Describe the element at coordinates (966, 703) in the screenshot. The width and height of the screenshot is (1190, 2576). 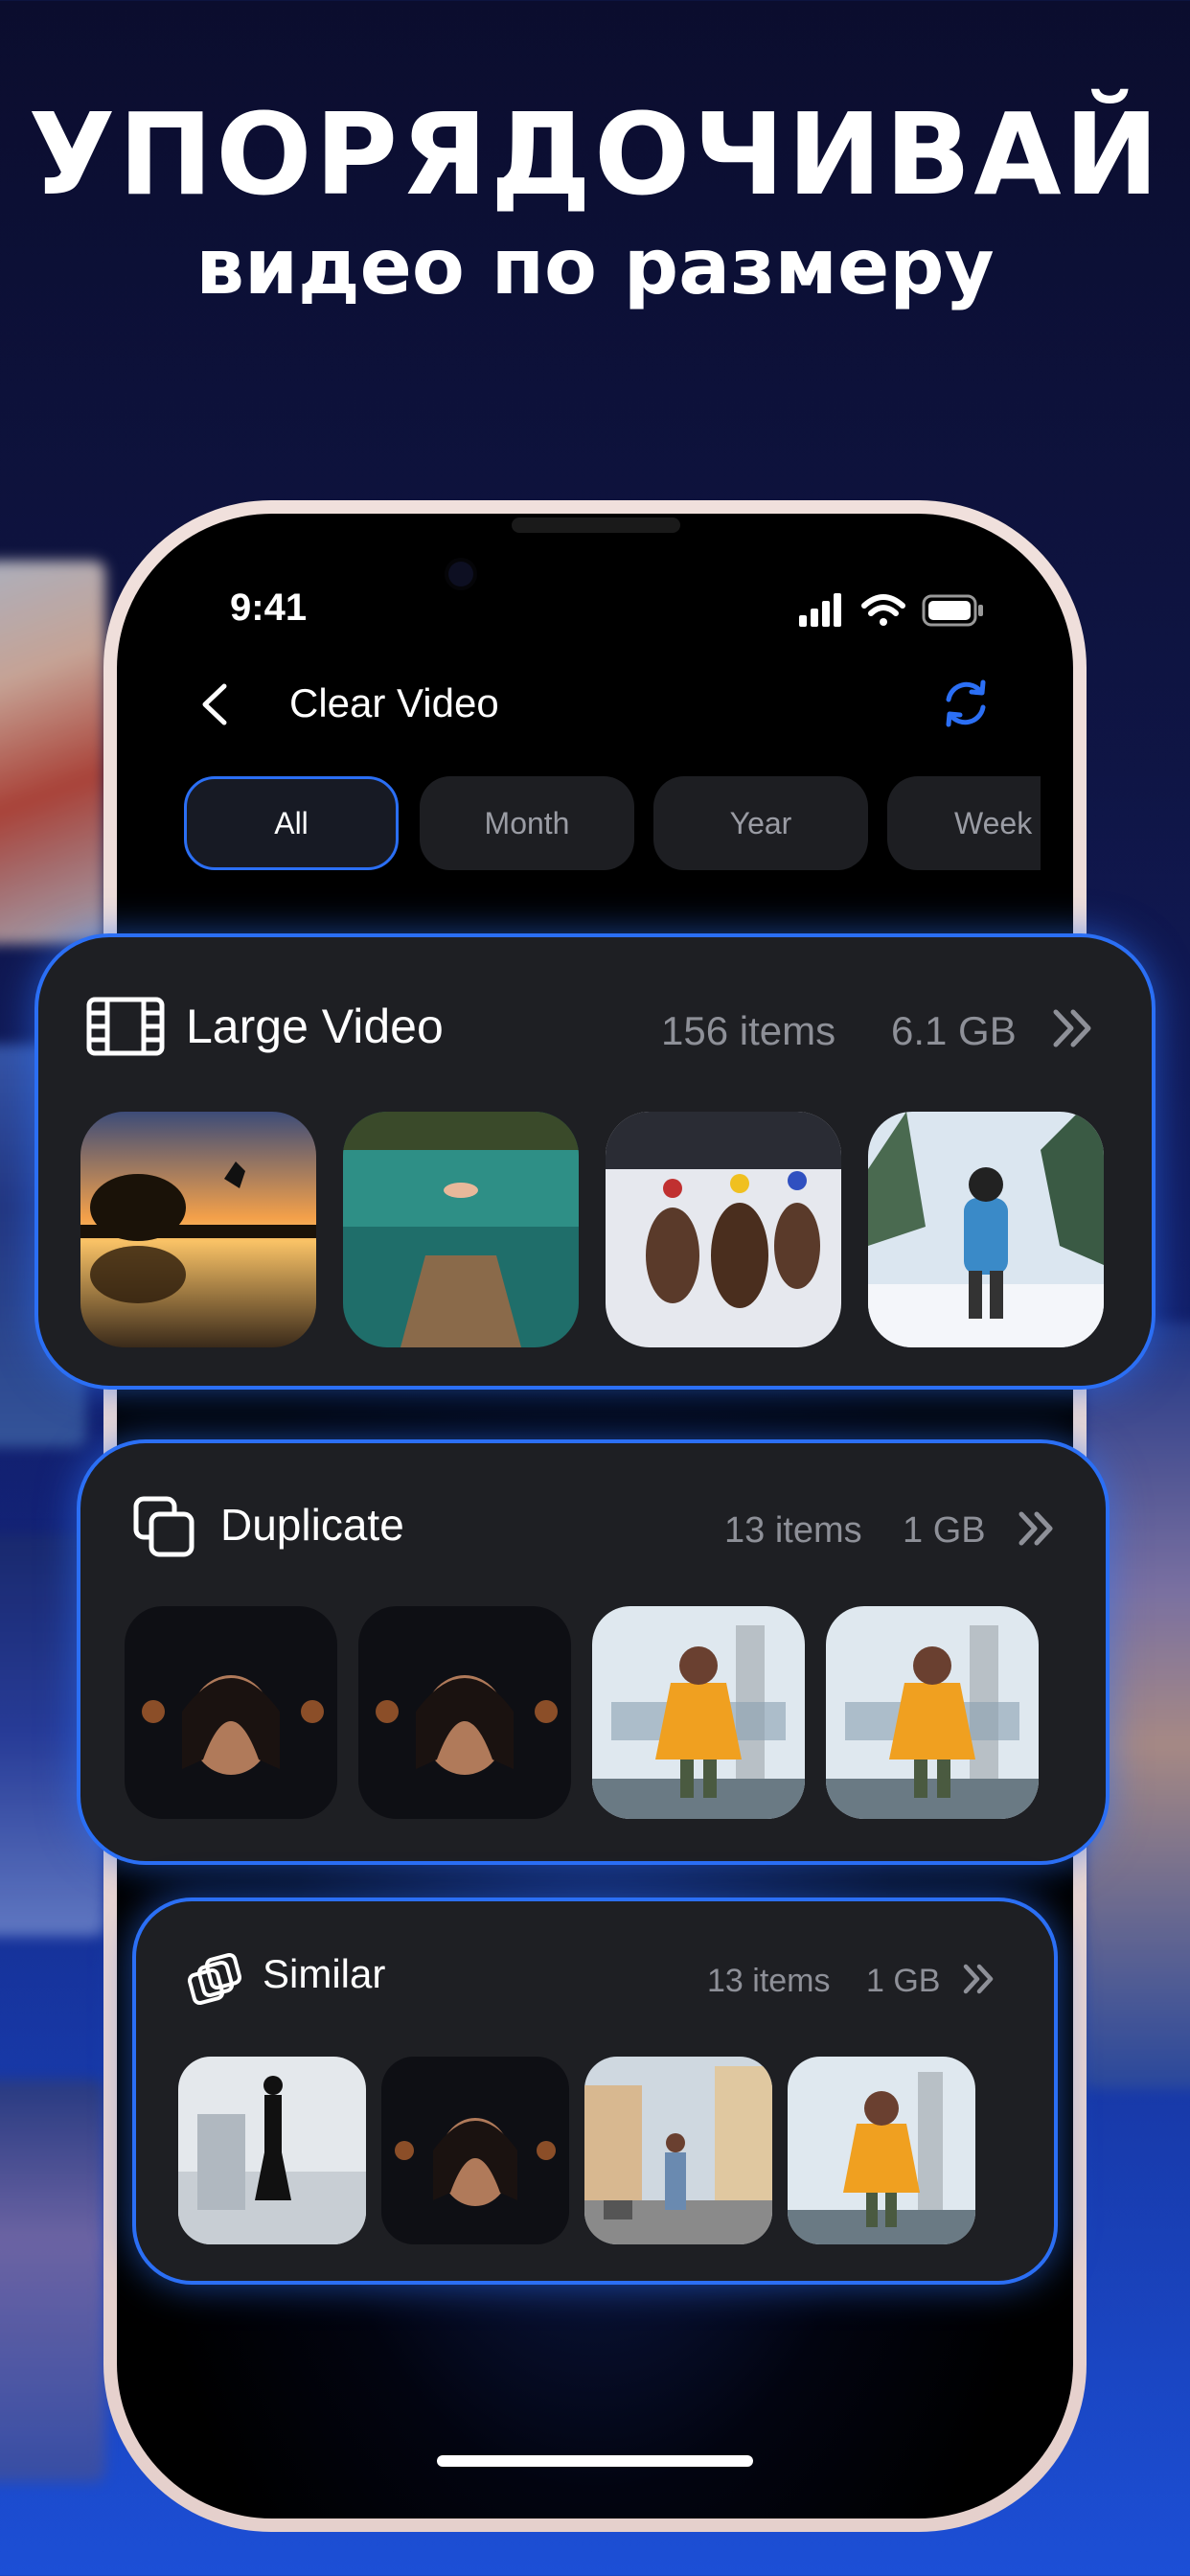
I see `refresh-icon` at that location.